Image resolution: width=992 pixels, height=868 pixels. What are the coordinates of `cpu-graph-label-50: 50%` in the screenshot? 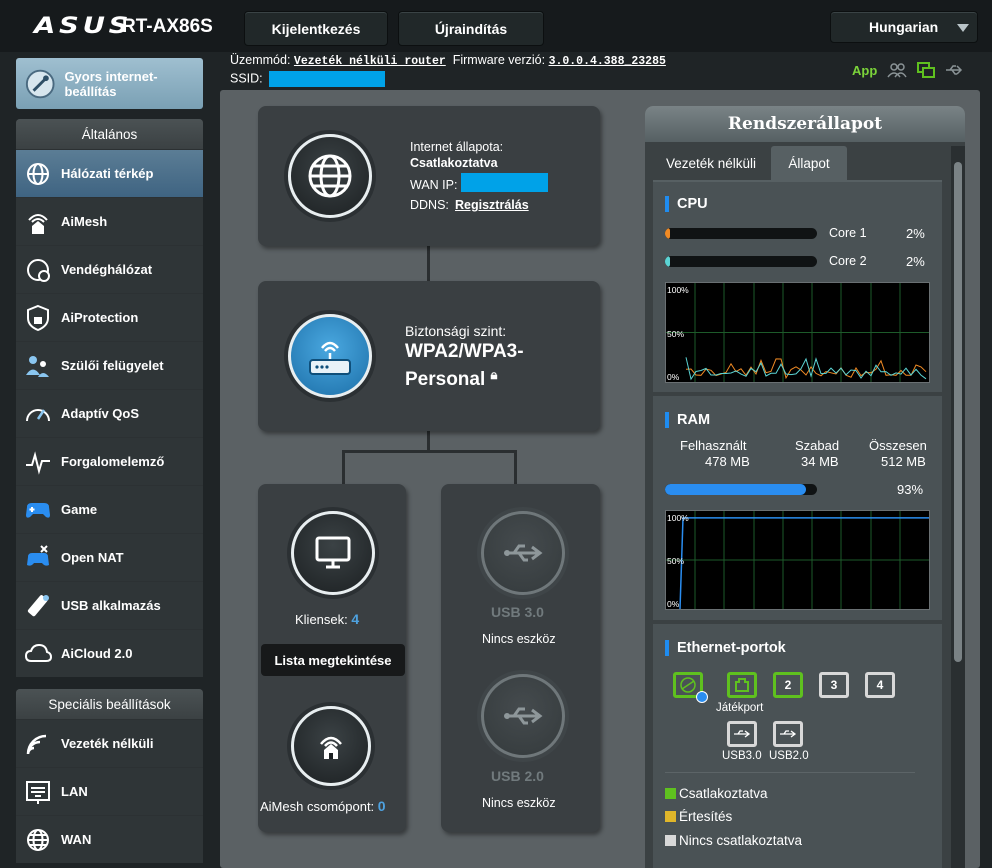 It's located at (676, 334).